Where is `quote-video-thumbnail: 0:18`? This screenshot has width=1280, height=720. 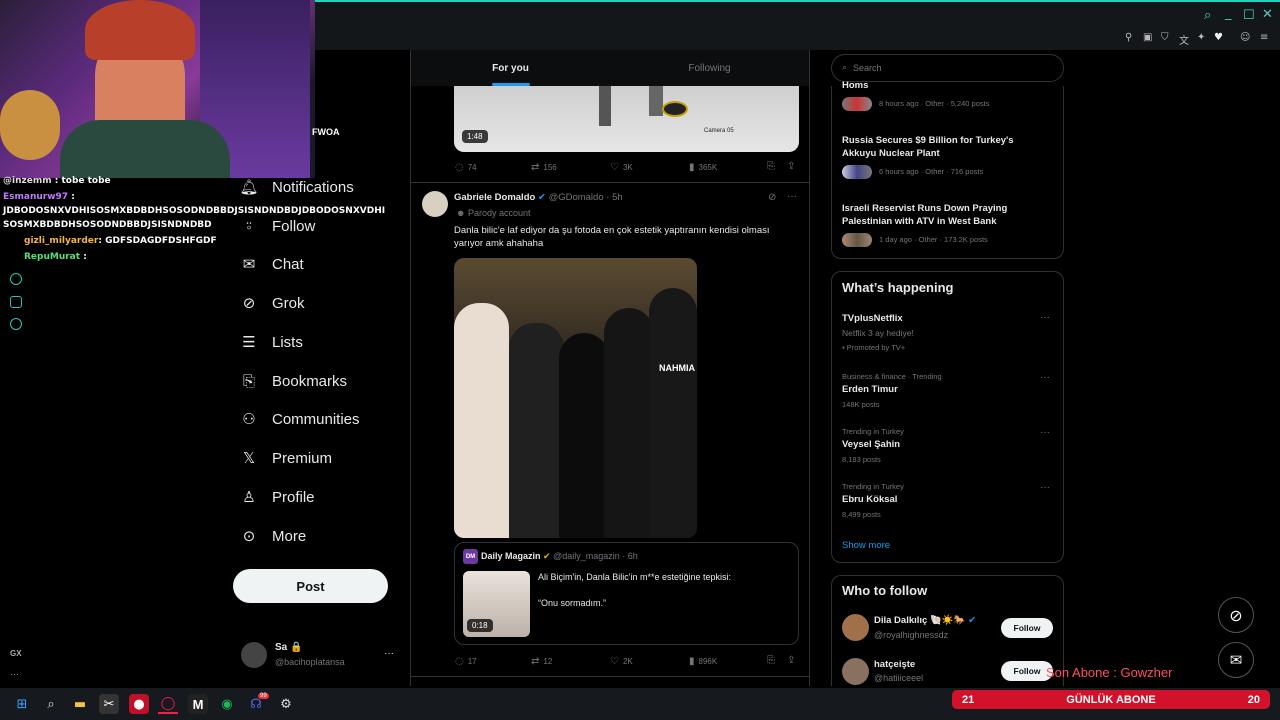
quote-video-thumbnail: 0:18 is located at coordinates (496, 604).